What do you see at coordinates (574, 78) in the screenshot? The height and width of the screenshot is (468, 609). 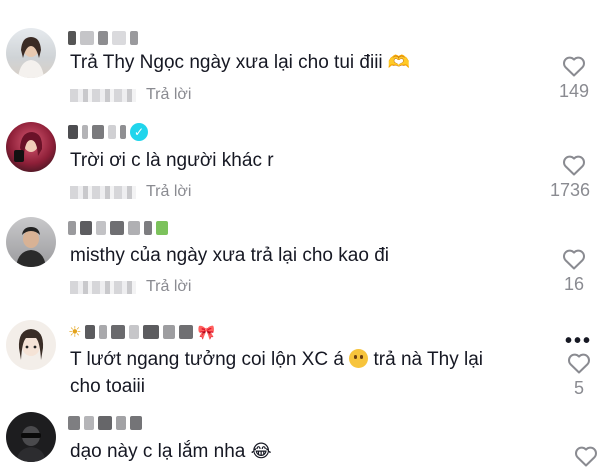 I see `like-button: 149` at bounding box center [574, 78].